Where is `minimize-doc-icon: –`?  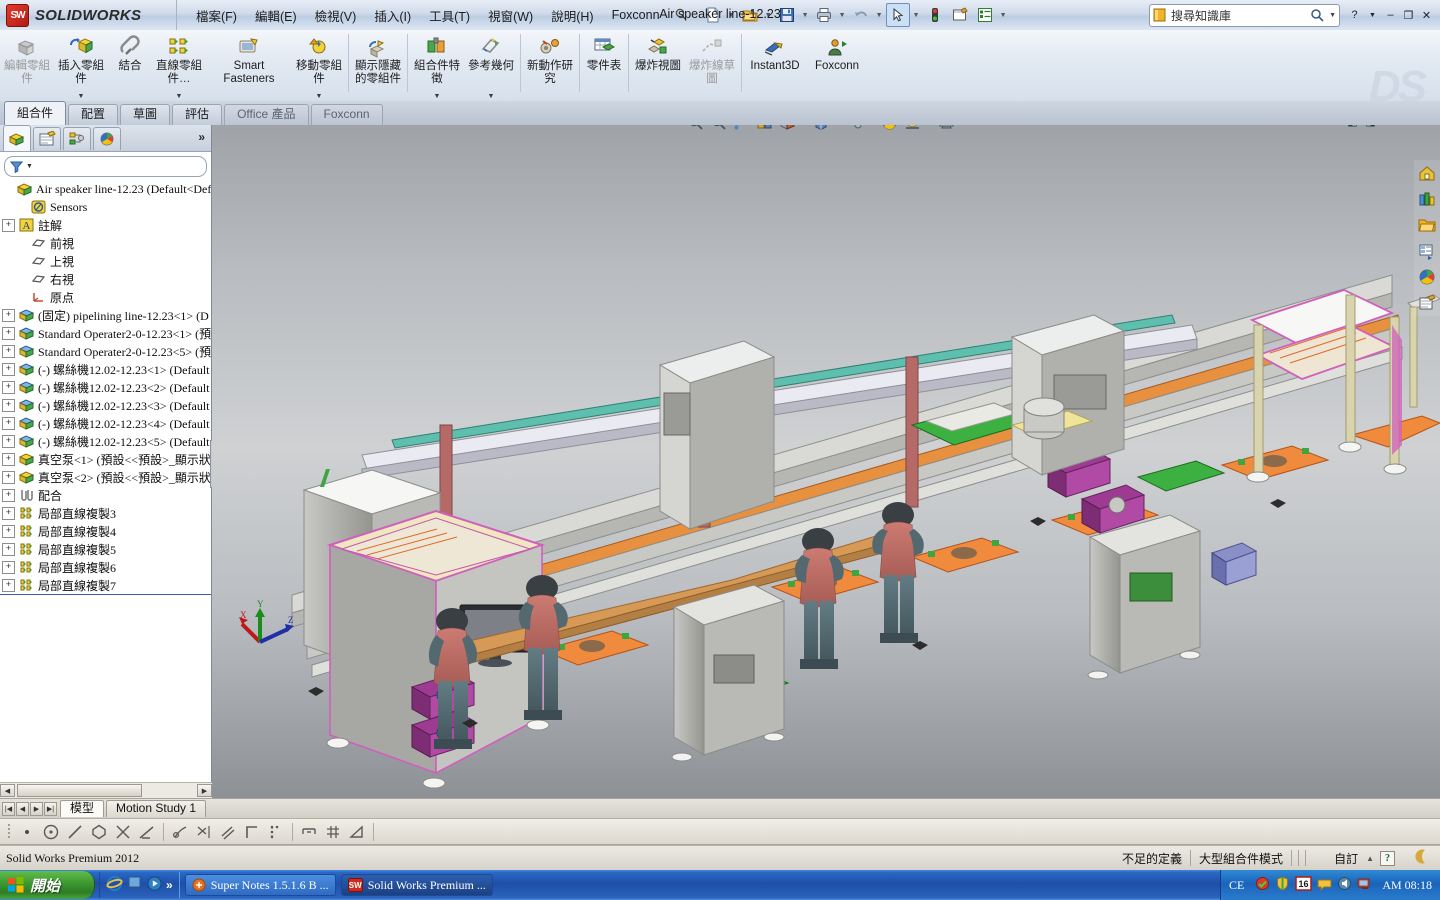
minimize-doc-icon: – is located at coordinates (1388, 127).